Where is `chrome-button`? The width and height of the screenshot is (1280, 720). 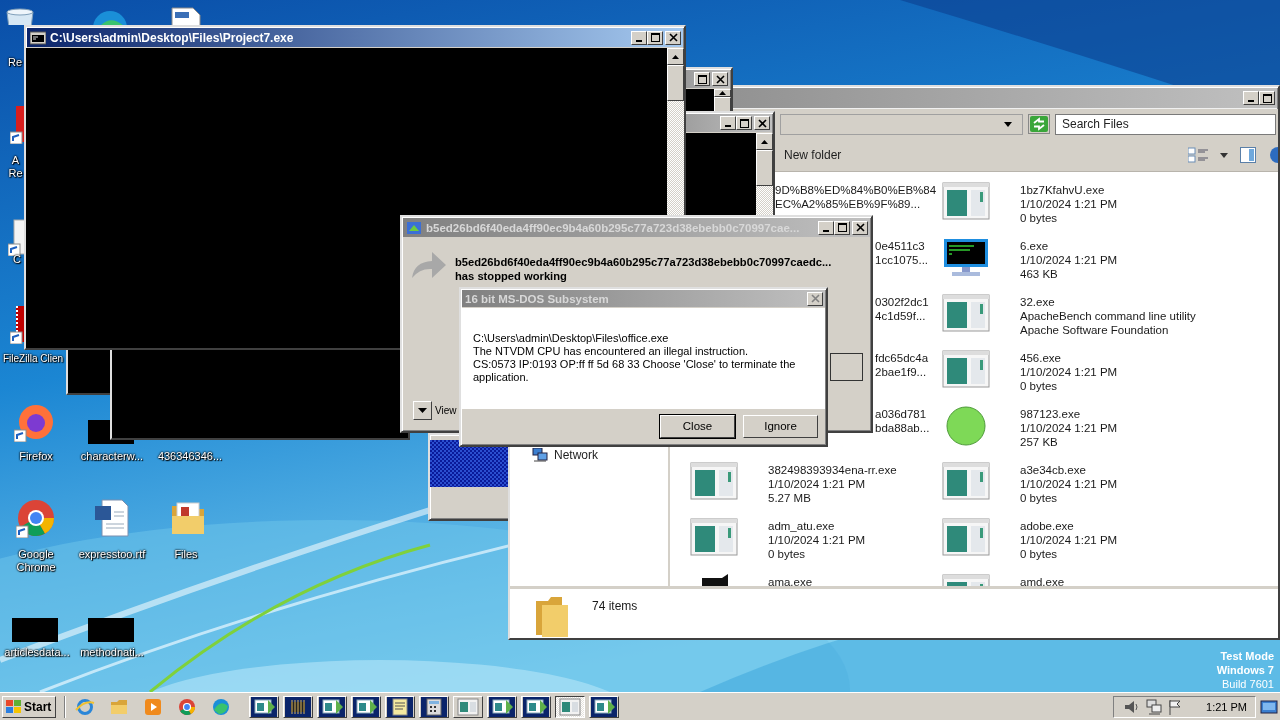
chrome-button is located at coordinates (187, 706).